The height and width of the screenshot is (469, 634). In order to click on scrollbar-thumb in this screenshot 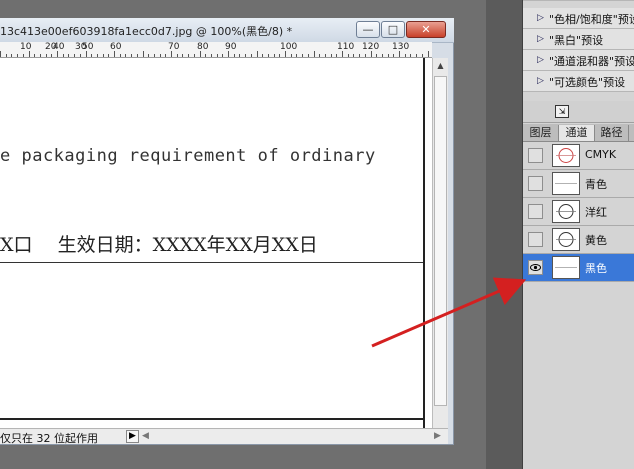, I will do `click(440, 241)`.